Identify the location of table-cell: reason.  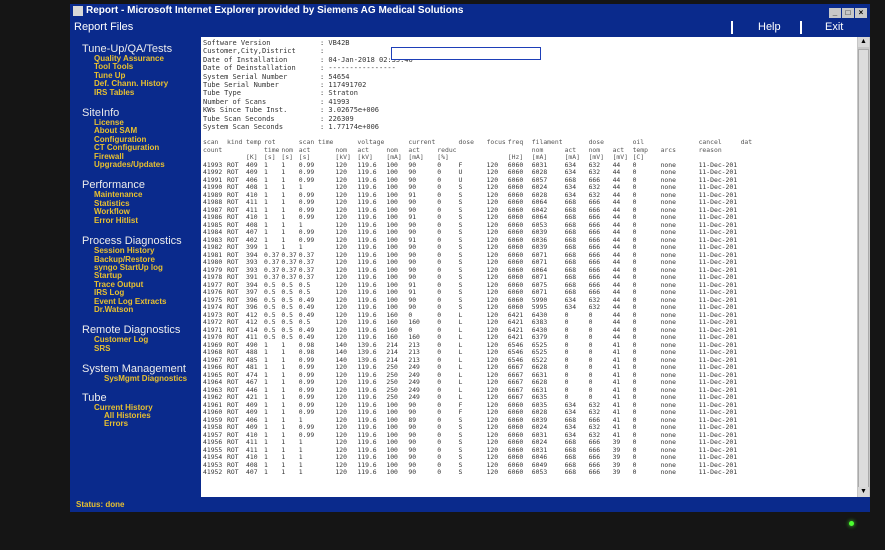
(710, 149).